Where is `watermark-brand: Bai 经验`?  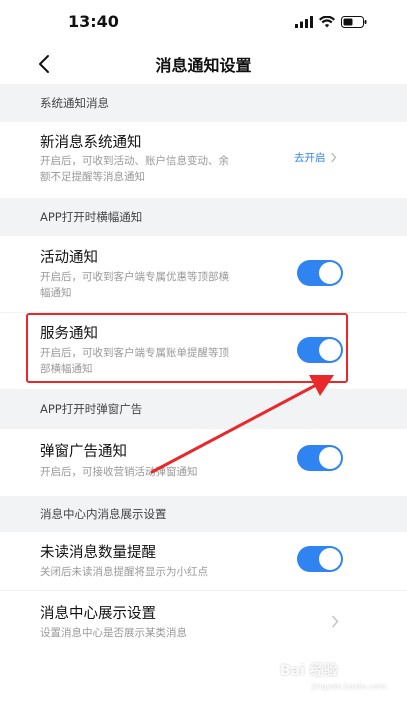 watermark-brand: Bai 经验 is located at coordinates (309, 671).